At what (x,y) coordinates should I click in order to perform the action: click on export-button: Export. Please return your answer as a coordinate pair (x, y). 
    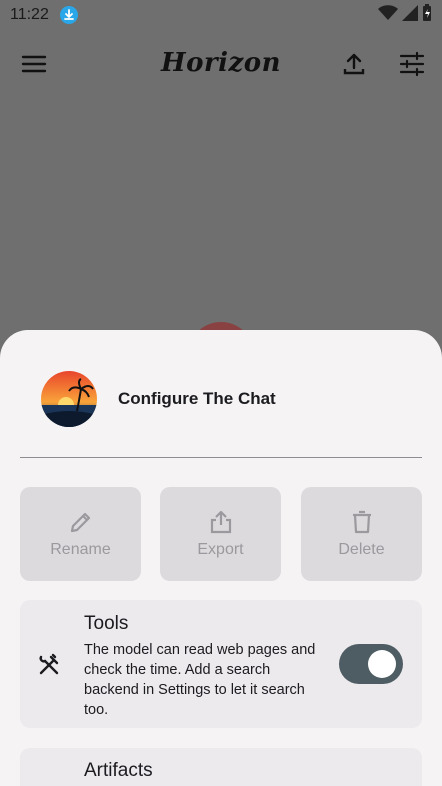
    Looking at the image, I should click on (220, 534).